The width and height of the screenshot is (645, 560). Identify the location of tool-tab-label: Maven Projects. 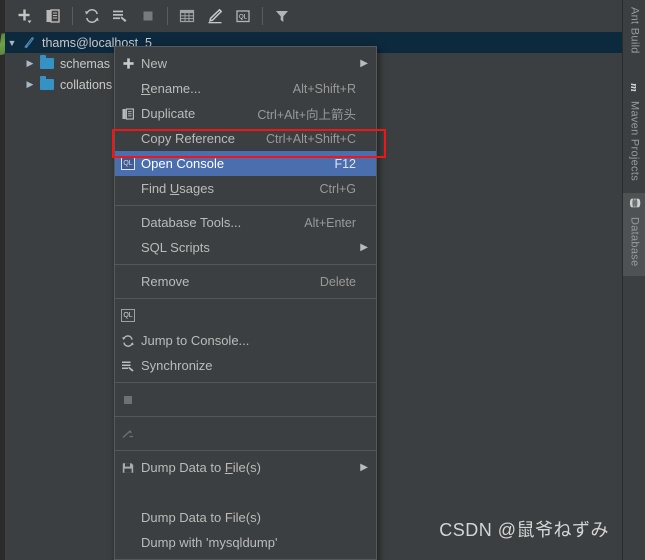
(634, 141).